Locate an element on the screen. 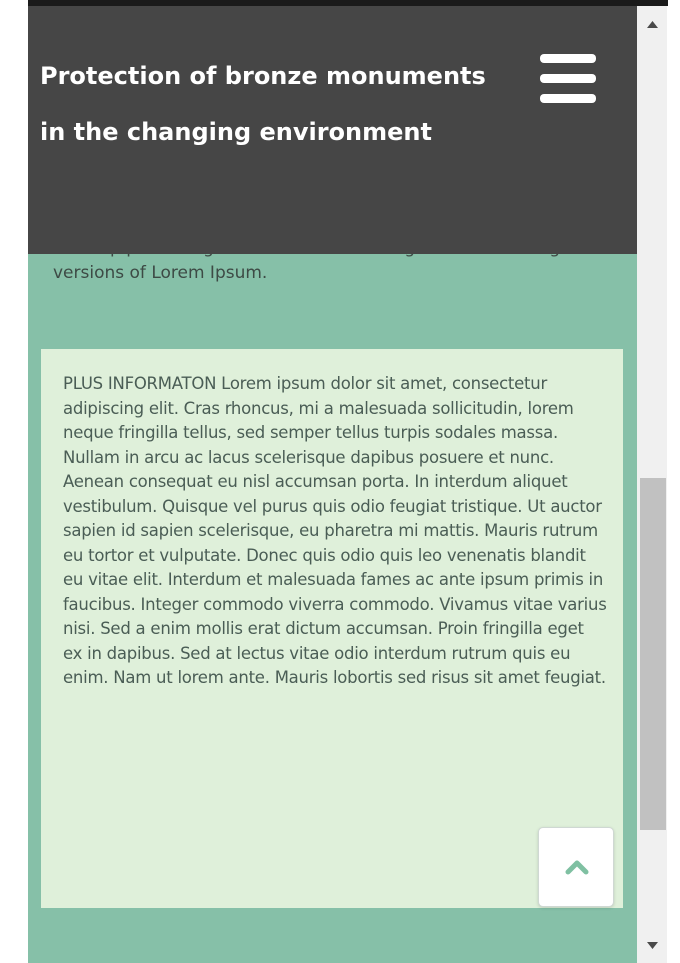 This screenshot has width=680, height=963. scroll-down-arrow-icon is located at coordinates (652, 945).